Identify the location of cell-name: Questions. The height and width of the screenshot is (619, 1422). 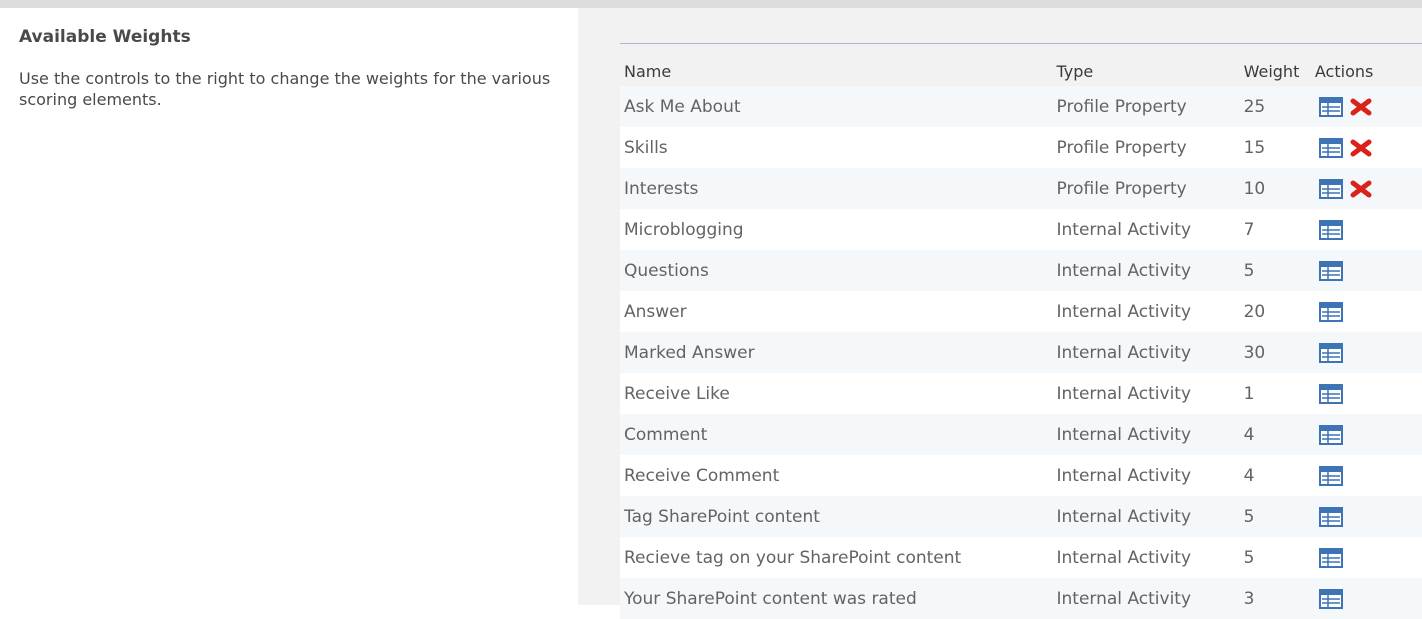
(836, 270).